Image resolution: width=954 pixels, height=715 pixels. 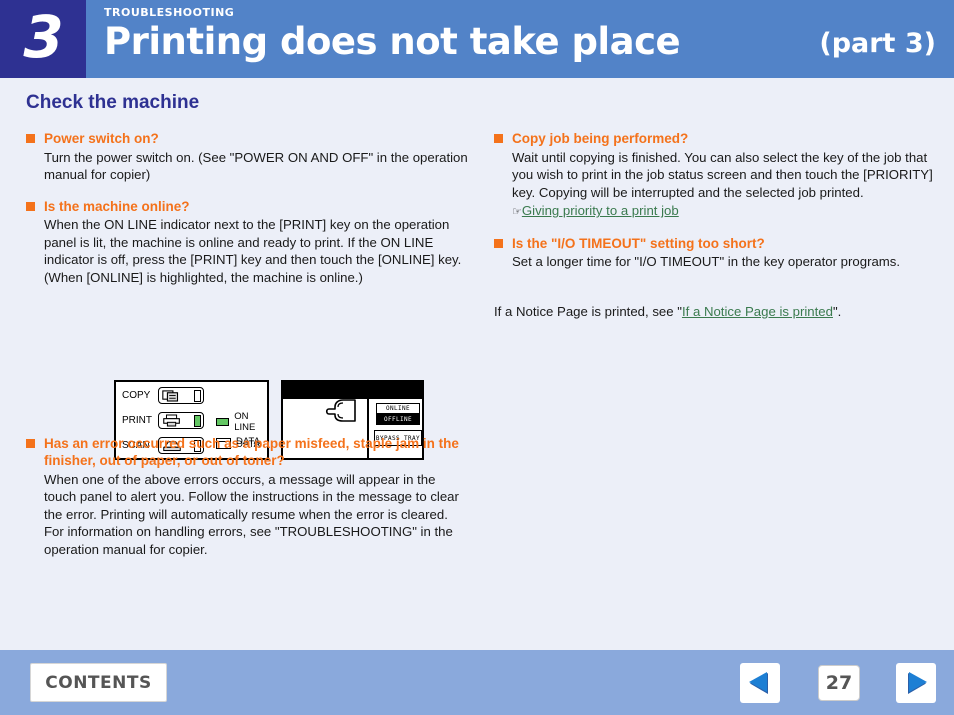 I want to click on mode-row-print: PRINT, so click(x=163, y=420).